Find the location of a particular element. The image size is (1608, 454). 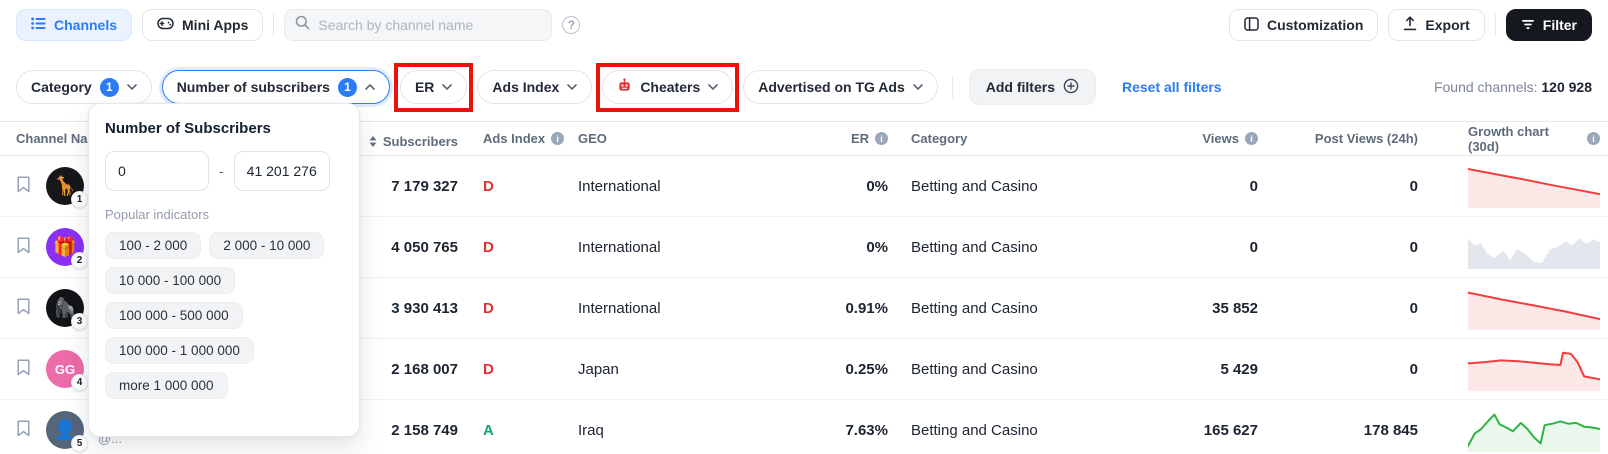

channel-search is located at coordinates (418, 25).